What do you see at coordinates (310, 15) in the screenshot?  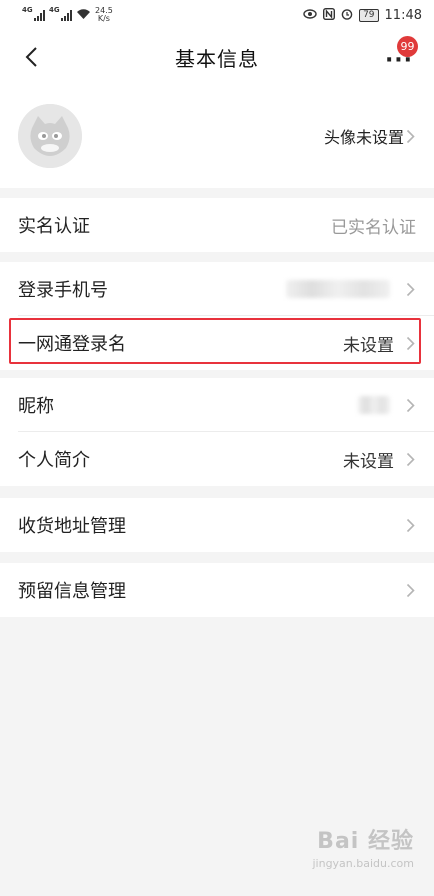 I see `eye-icon` at bounding box center [310, 15].